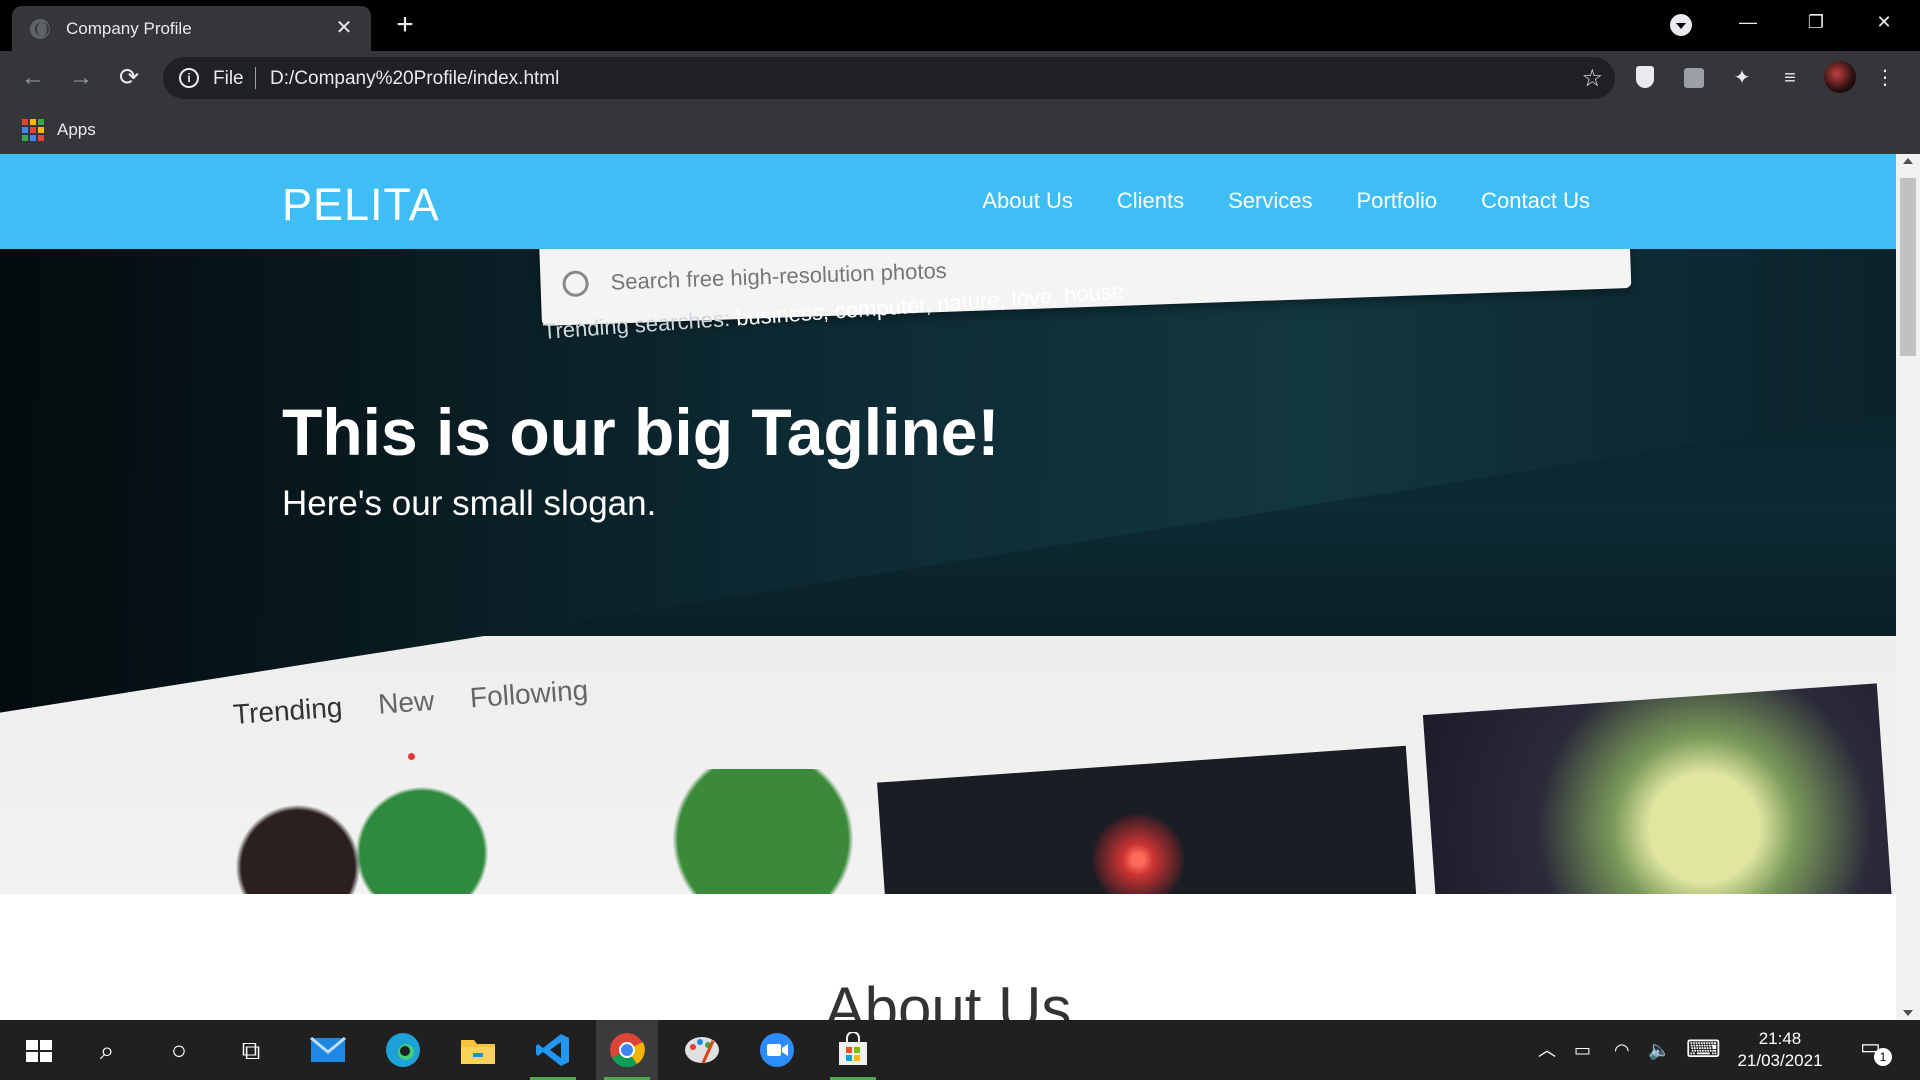 This screenshot has width=1920, height=1080. What do you see at coordinates (1582, 1050) in the screenshot?
I see `battery-icon: ▭` at bounding box center [1582, 1050].